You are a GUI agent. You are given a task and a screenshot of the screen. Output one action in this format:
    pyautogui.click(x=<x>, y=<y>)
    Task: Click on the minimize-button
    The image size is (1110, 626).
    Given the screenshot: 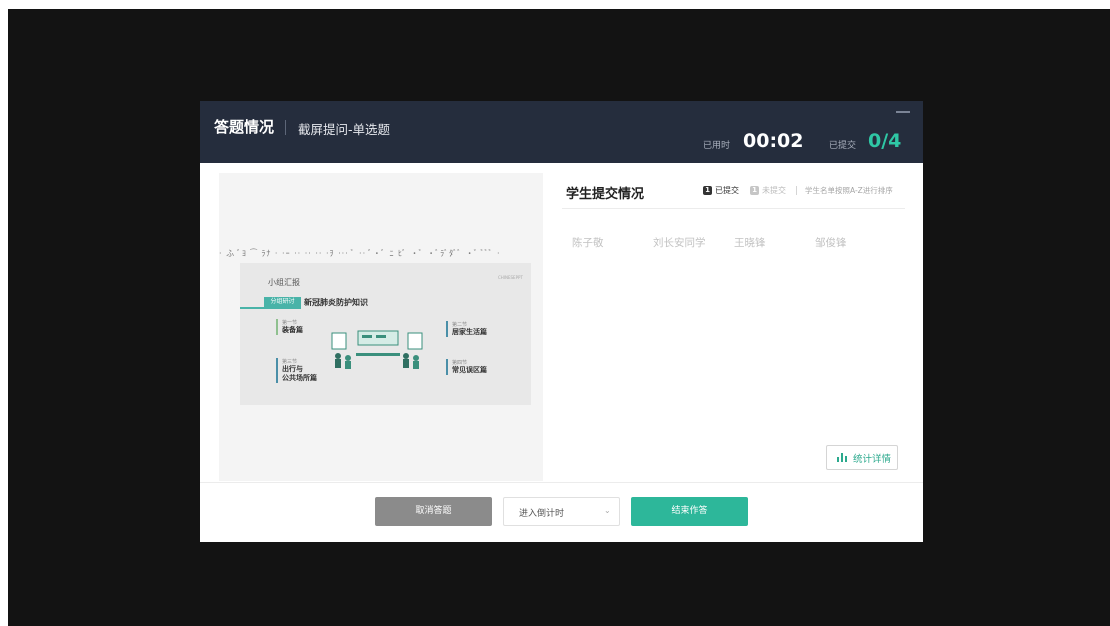 What is the action you would take?
    pyautogui.click(x=903, y=112)
    